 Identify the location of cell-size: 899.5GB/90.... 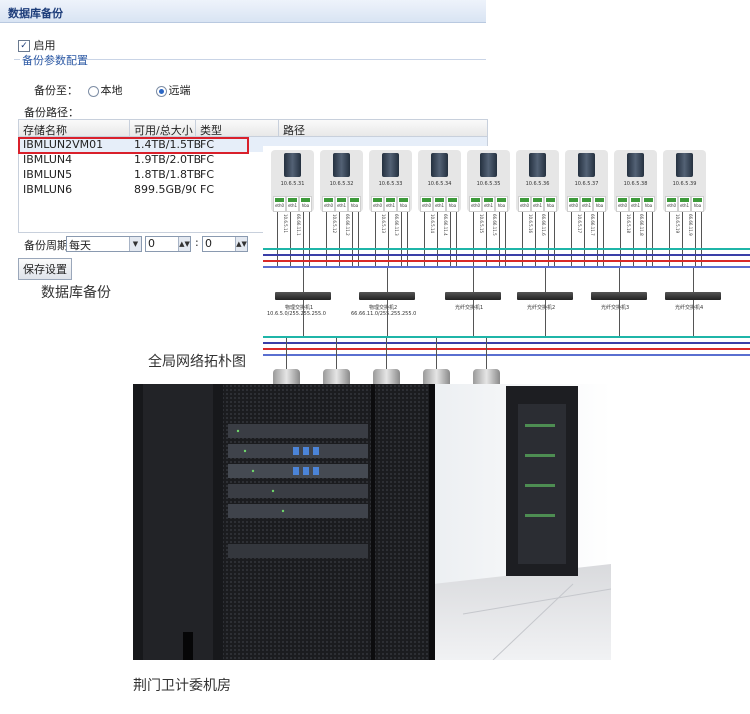
(165, 189).